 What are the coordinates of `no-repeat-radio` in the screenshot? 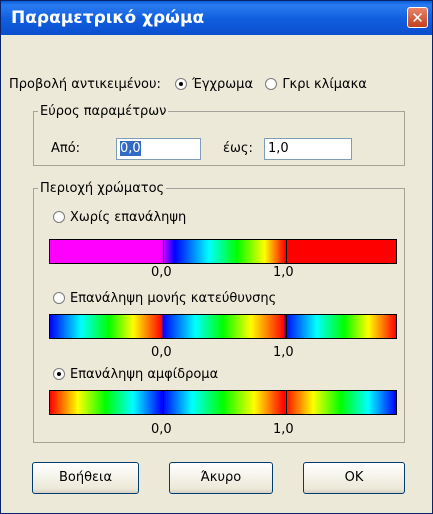 It's located at (59, 217).